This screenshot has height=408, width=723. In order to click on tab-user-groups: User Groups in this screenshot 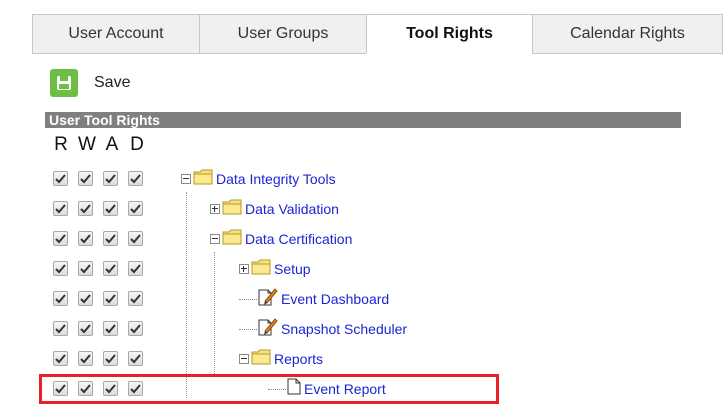, I will do `click(283, 34)`.